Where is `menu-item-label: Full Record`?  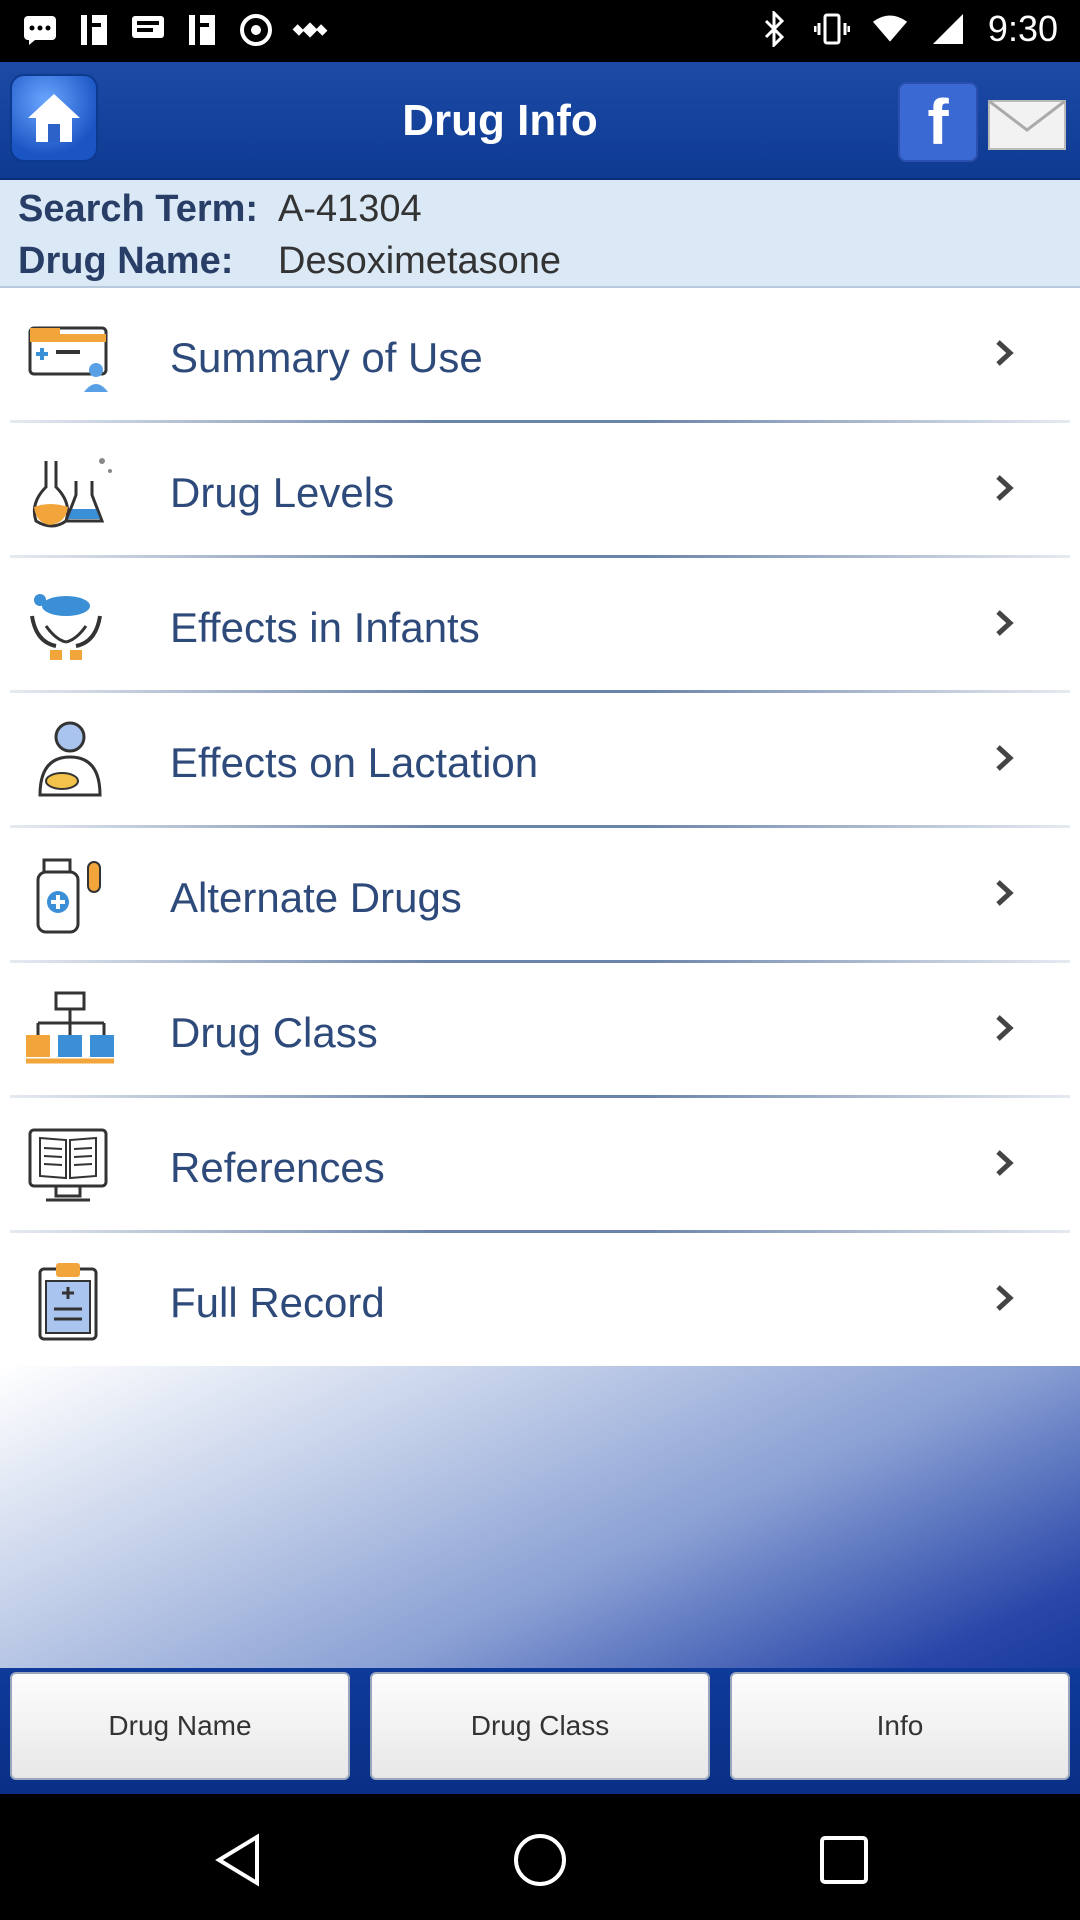
menu-item-label: Full Record is located at coordinates (277, 1302).